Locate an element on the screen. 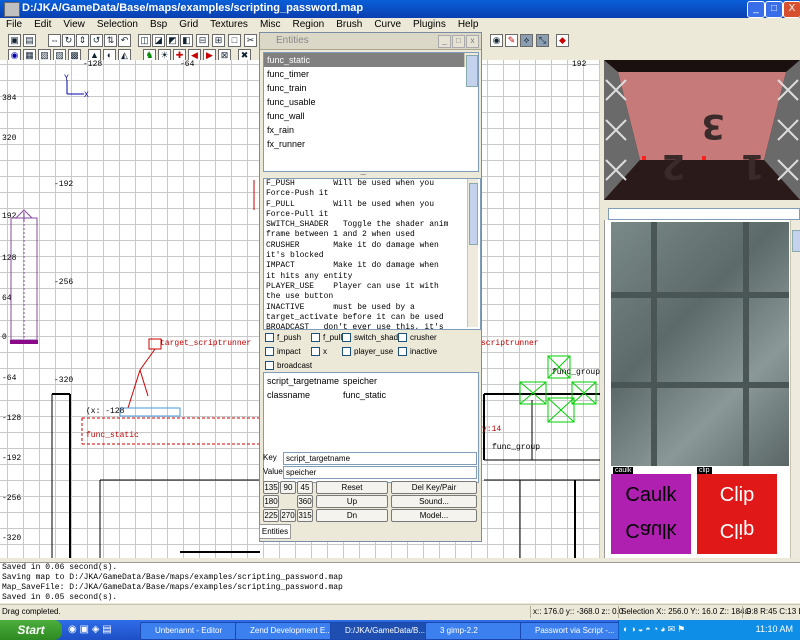  flip-y-icon: ⇕ is located at coordinates (82, 40).